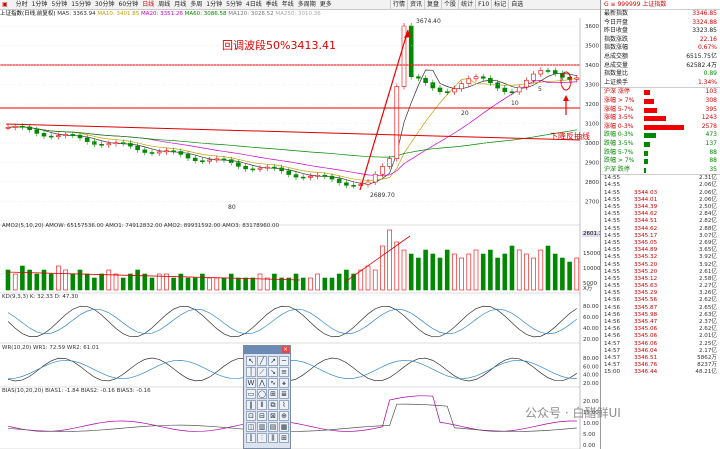 This screenshot has width=720, height=449. What do you see at coordinates (251, 405) in the screenshot?
I see `draw-tool-icon: ‖` at bounding box center [251, 405].